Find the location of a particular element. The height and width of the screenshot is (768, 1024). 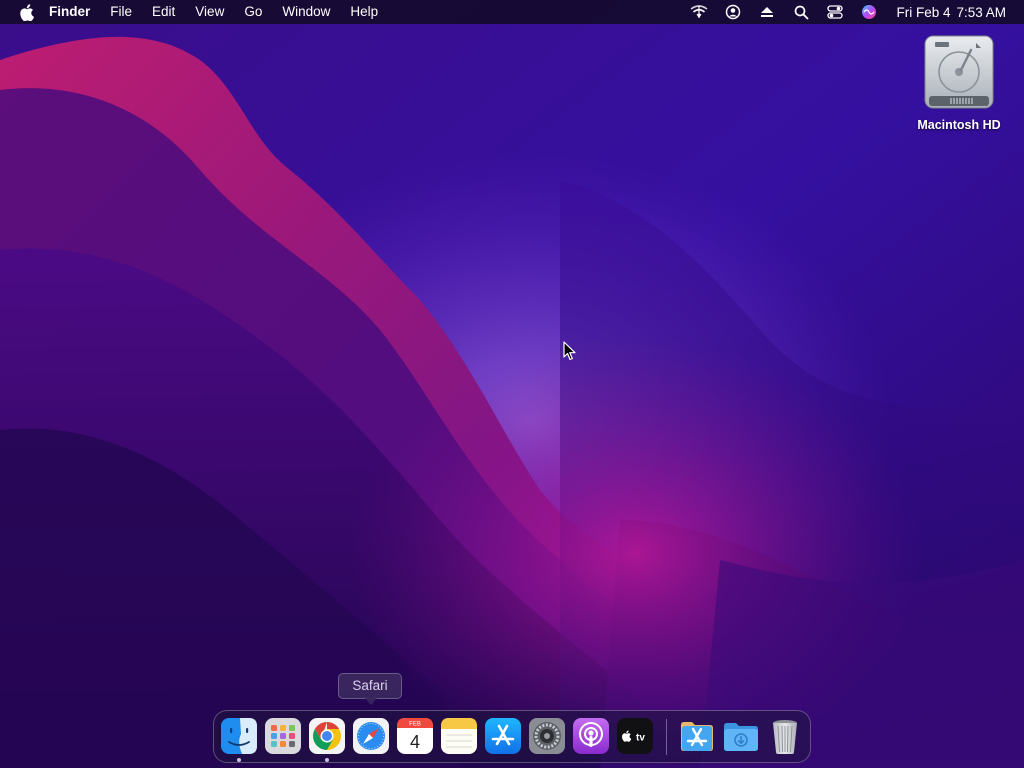

dock-item-apple-tv: tv is located at coordinates (635, 736).